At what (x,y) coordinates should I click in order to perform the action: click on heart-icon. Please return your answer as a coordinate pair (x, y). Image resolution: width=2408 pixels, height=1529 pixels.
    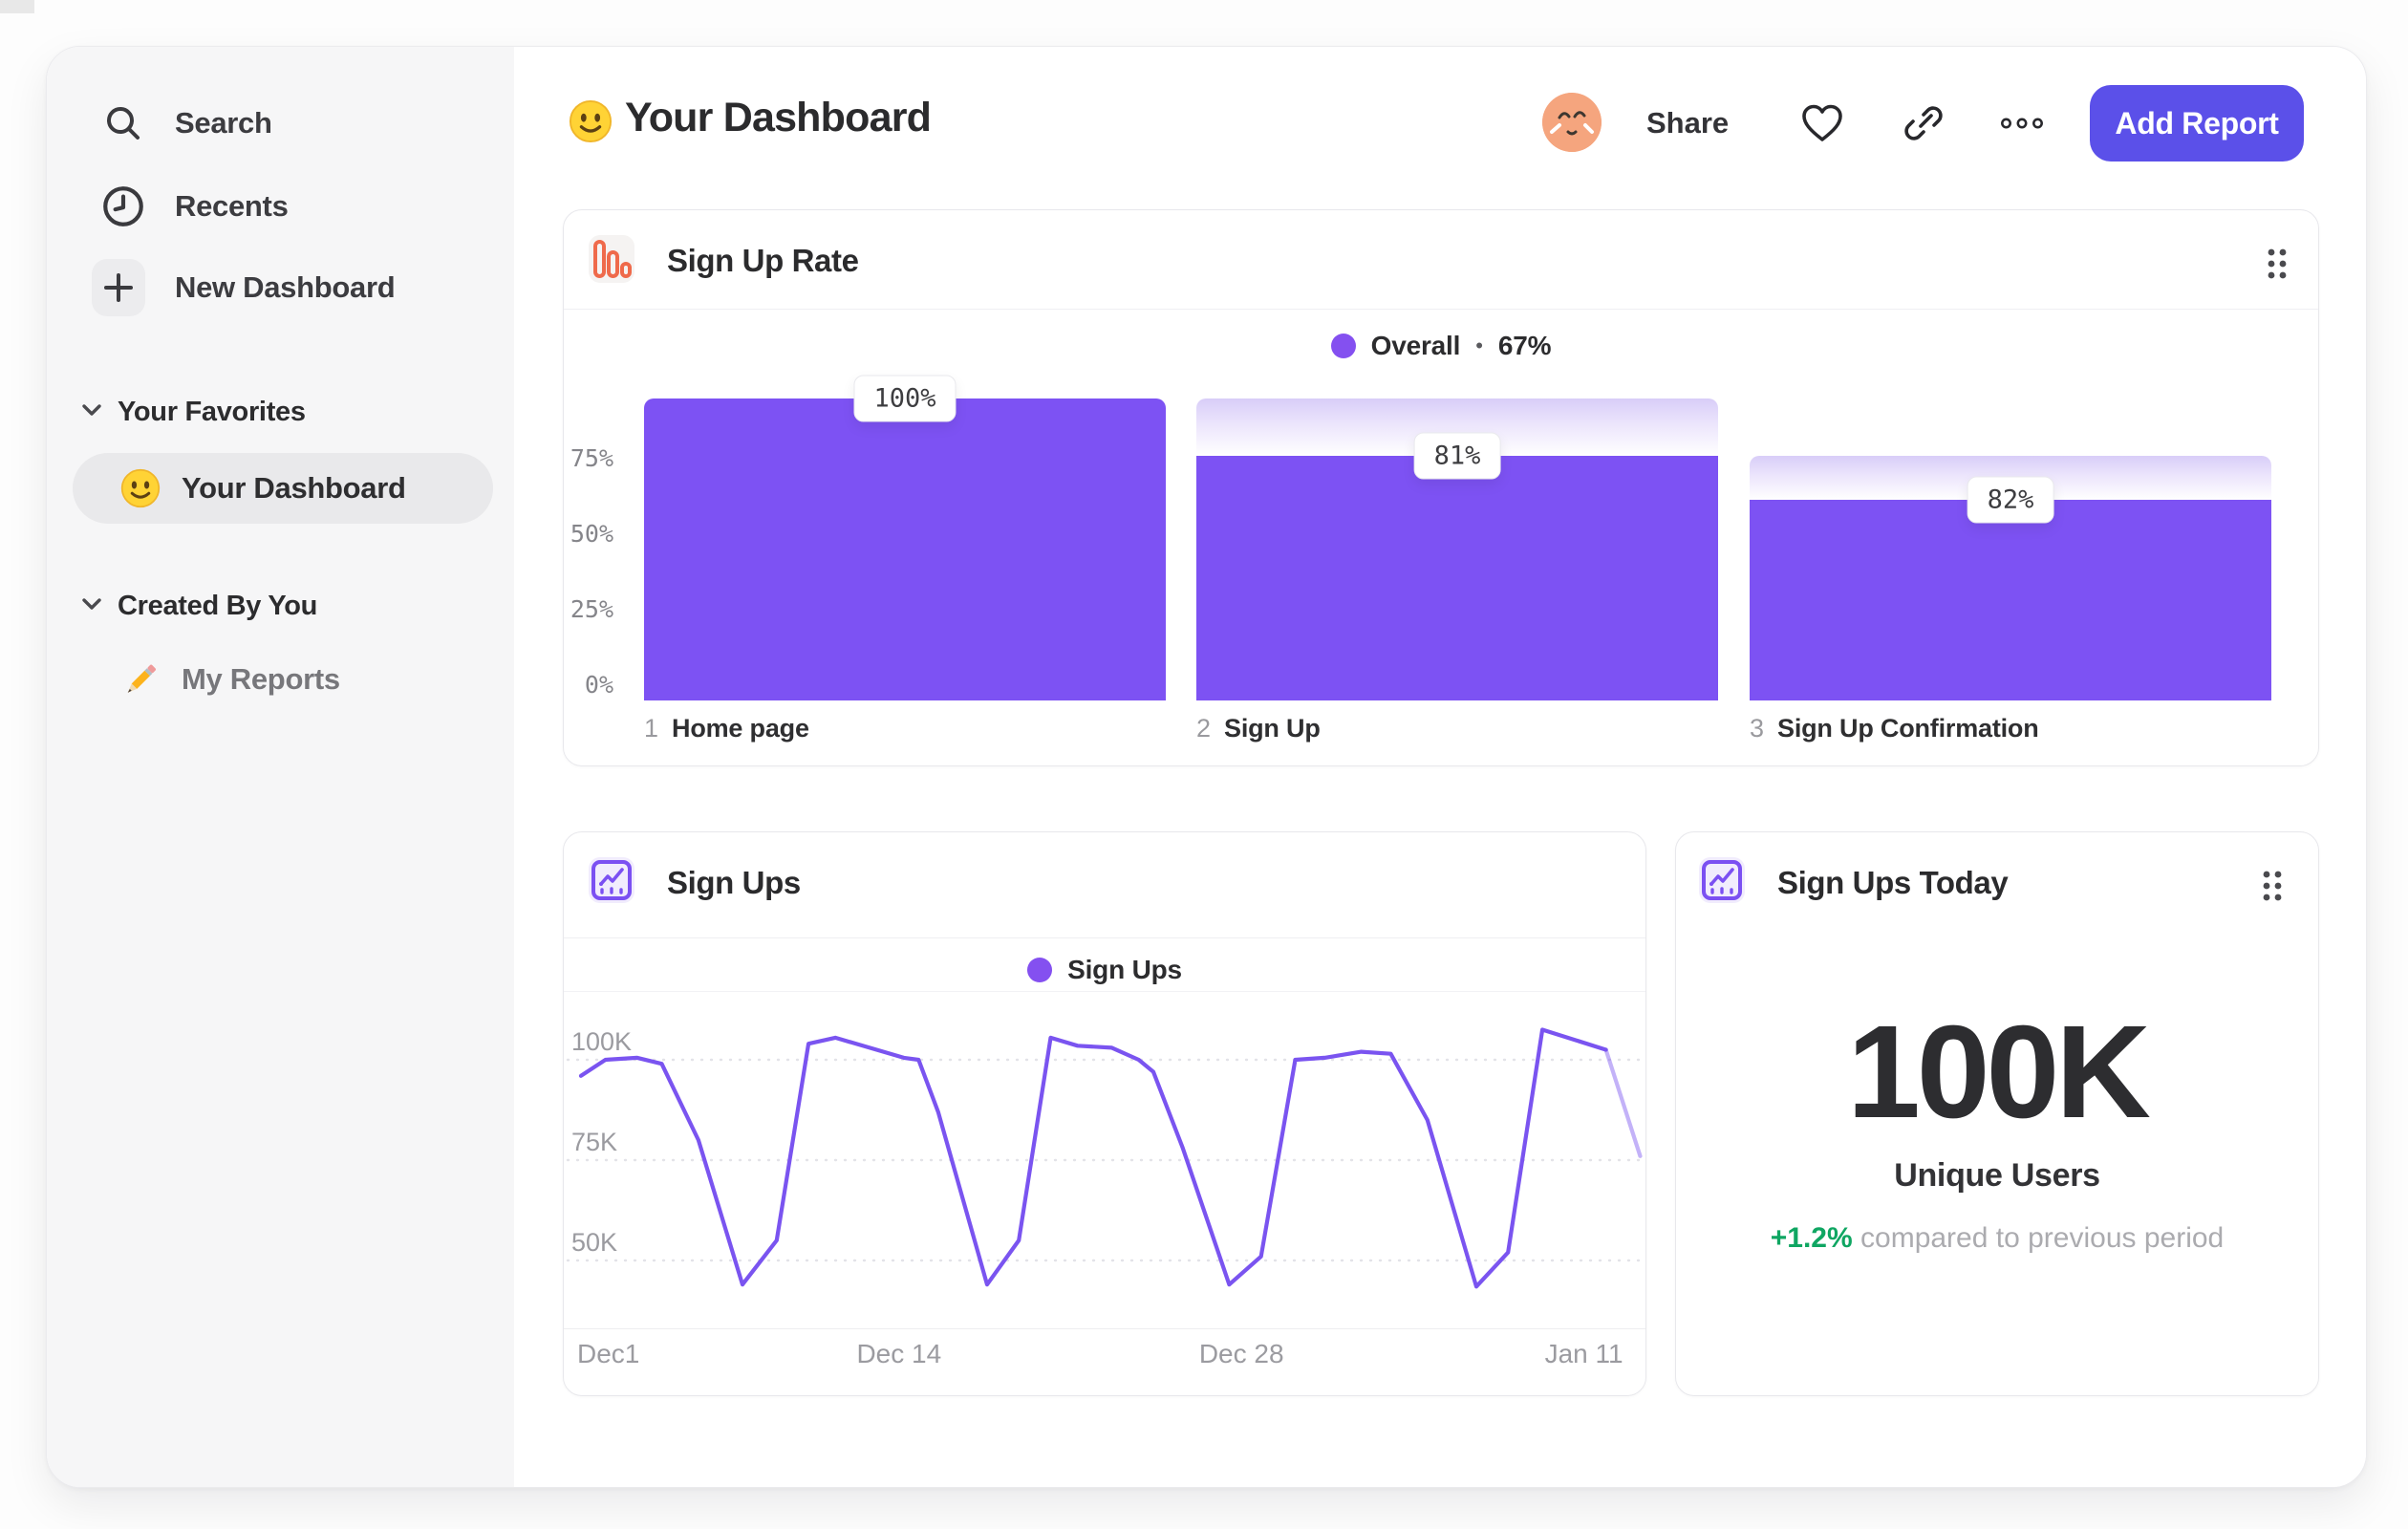
    Looking at the image, I should click on (1822, 122).